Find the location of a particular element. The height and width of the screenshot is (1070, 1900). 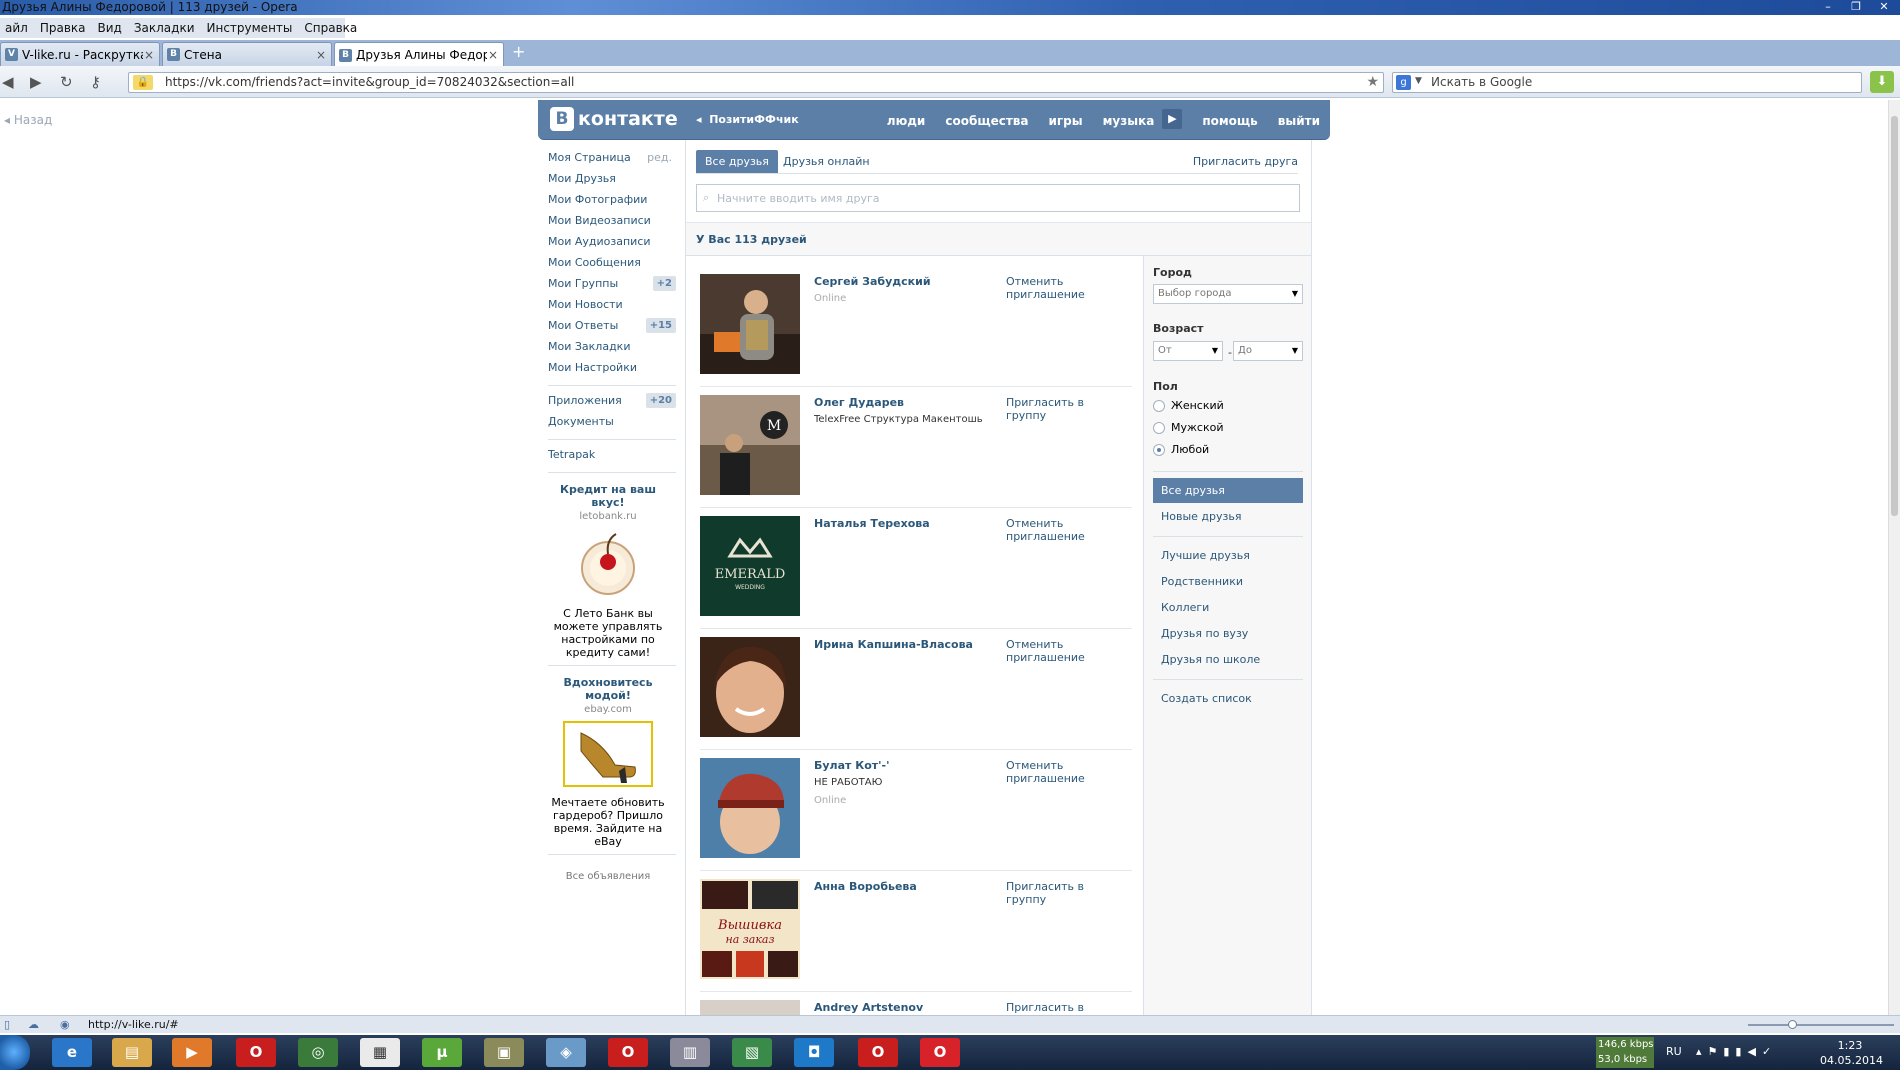

cupcake-cherry-icon is located at coordinates (608, 563).